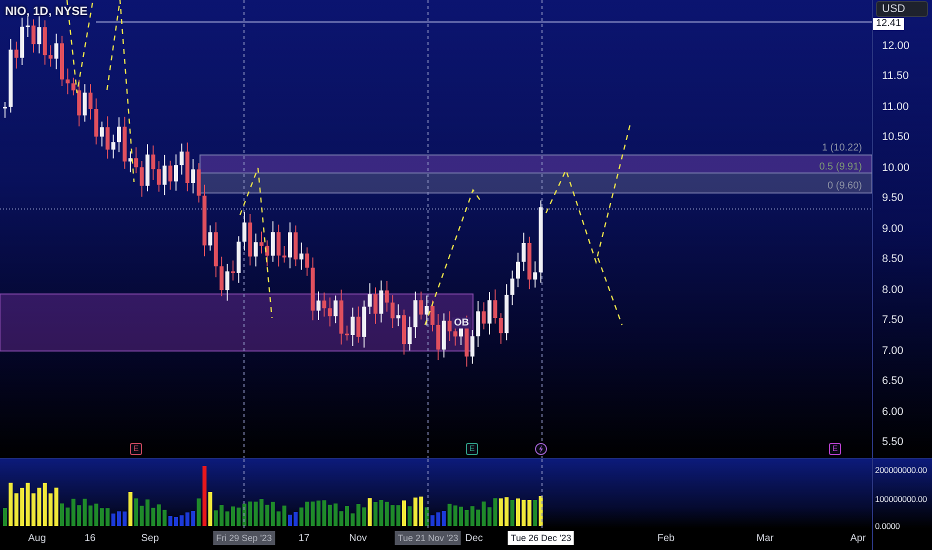 The height and width of the screenshot is (550, 932). Describe the element at coordinates (893, 290) in the screenshot. I see `price-tick: 8.00` at that location.